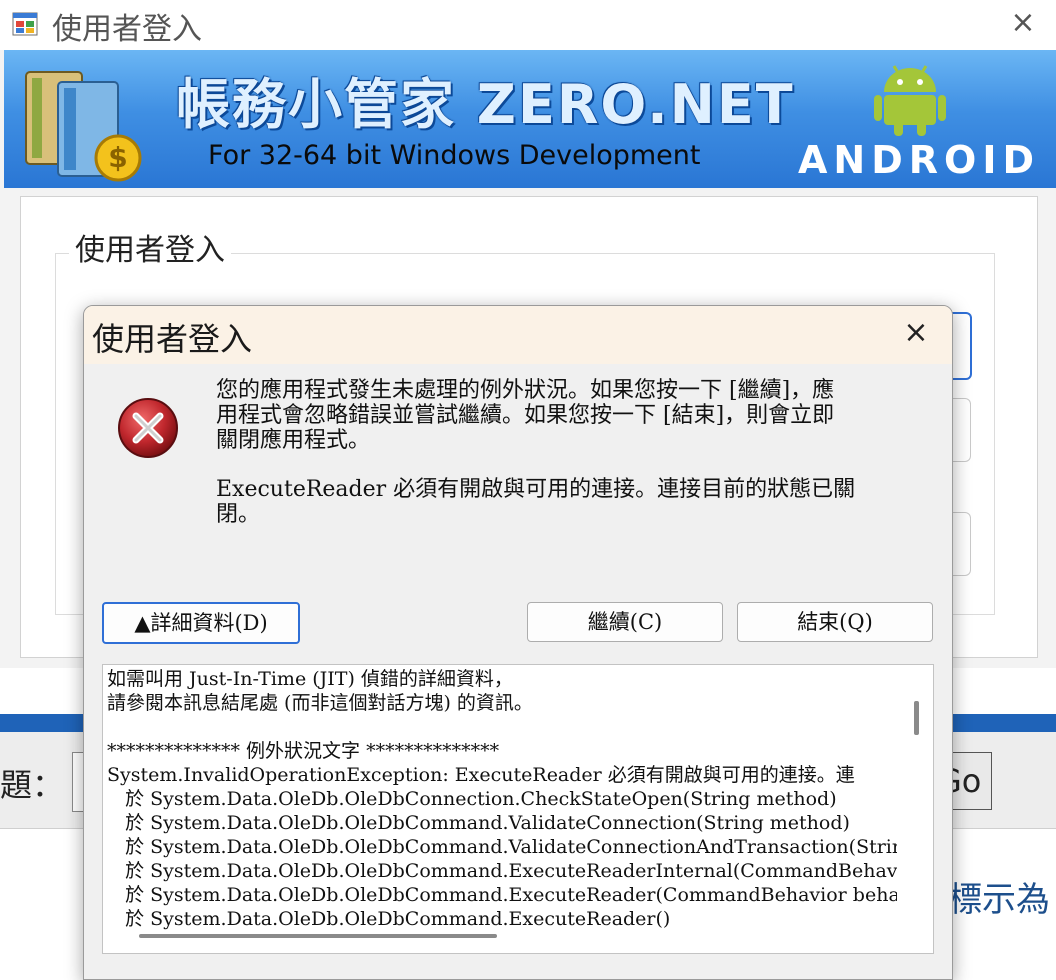 The height and width of the screenshot is (980, 1056). What do you see at coordinates (1023, 23) in the screenshot?
I see `login-window-close-button: ×` at bounding box center [1023, 23].